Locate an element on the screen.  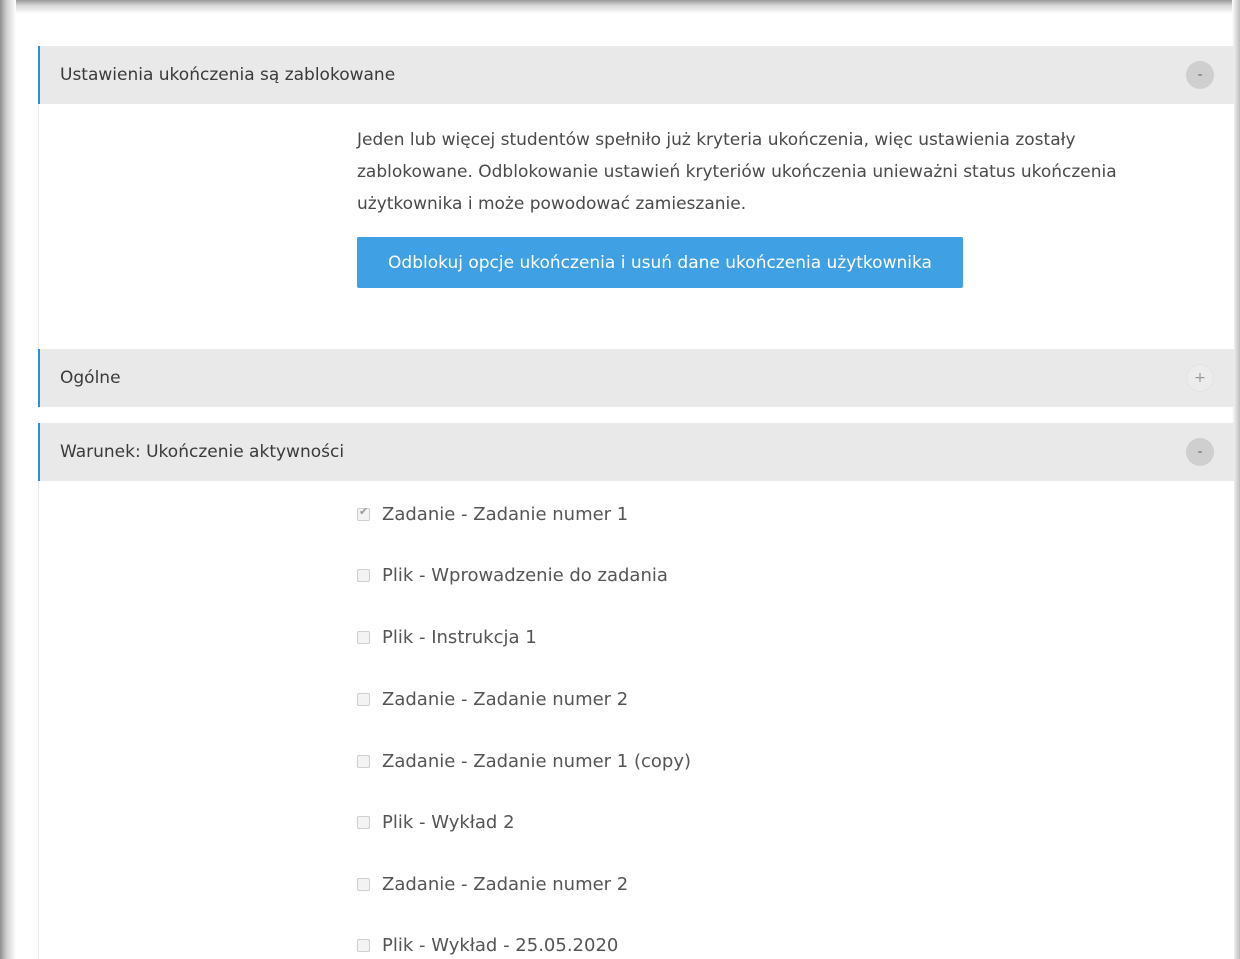
activity-item: Zadanie - Zadanie numer 1 is located at coordinates (492, 514).